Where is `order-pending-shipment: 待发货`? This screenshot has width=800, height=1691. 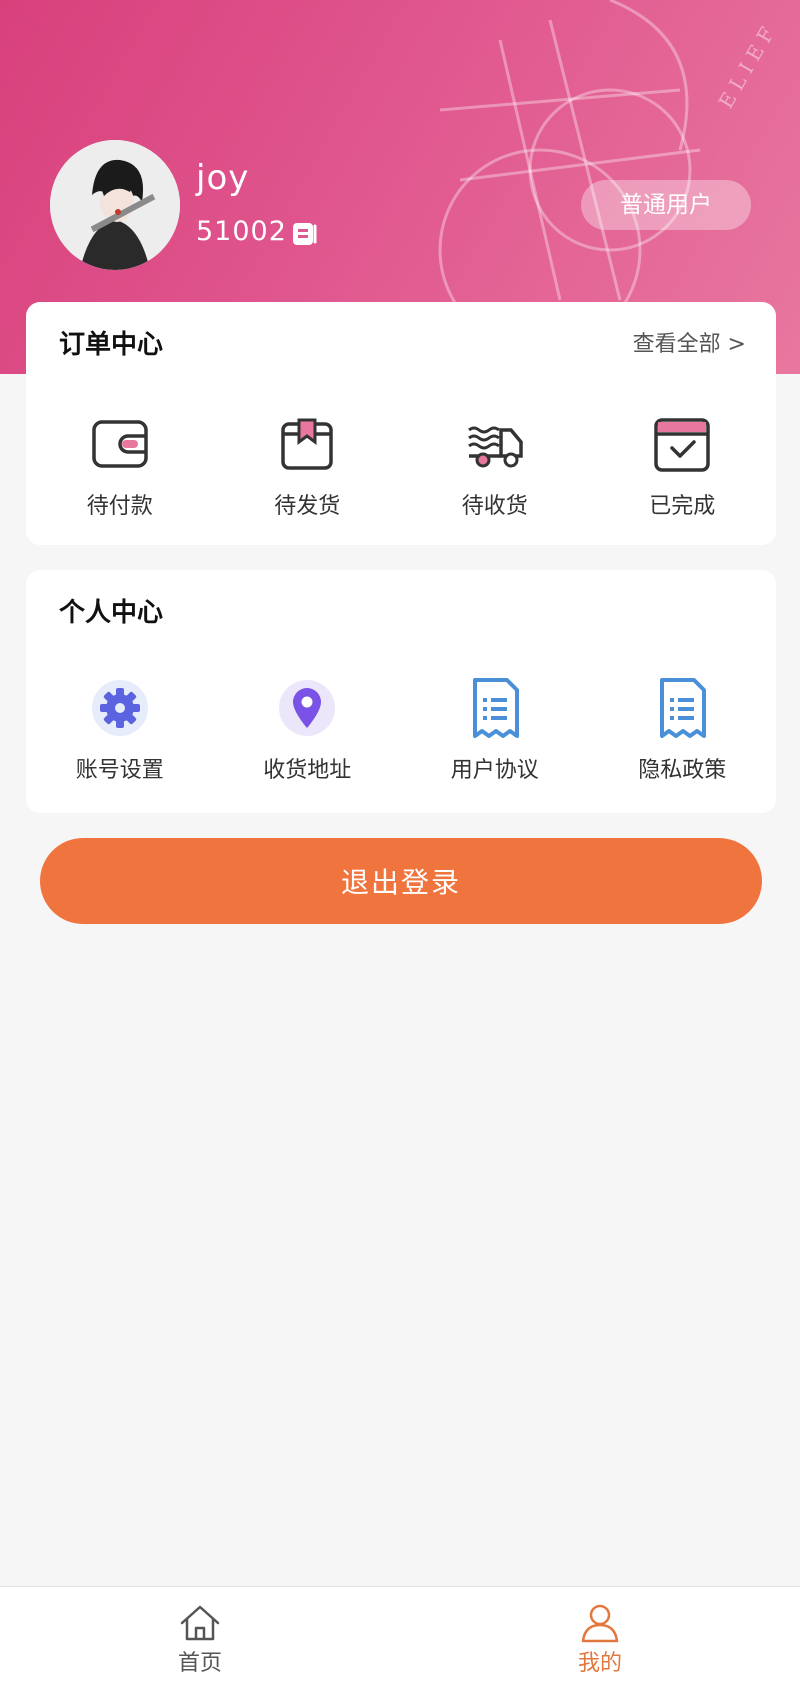
order-pending-shipment: 待发货 is located at coordinates (308, 466).